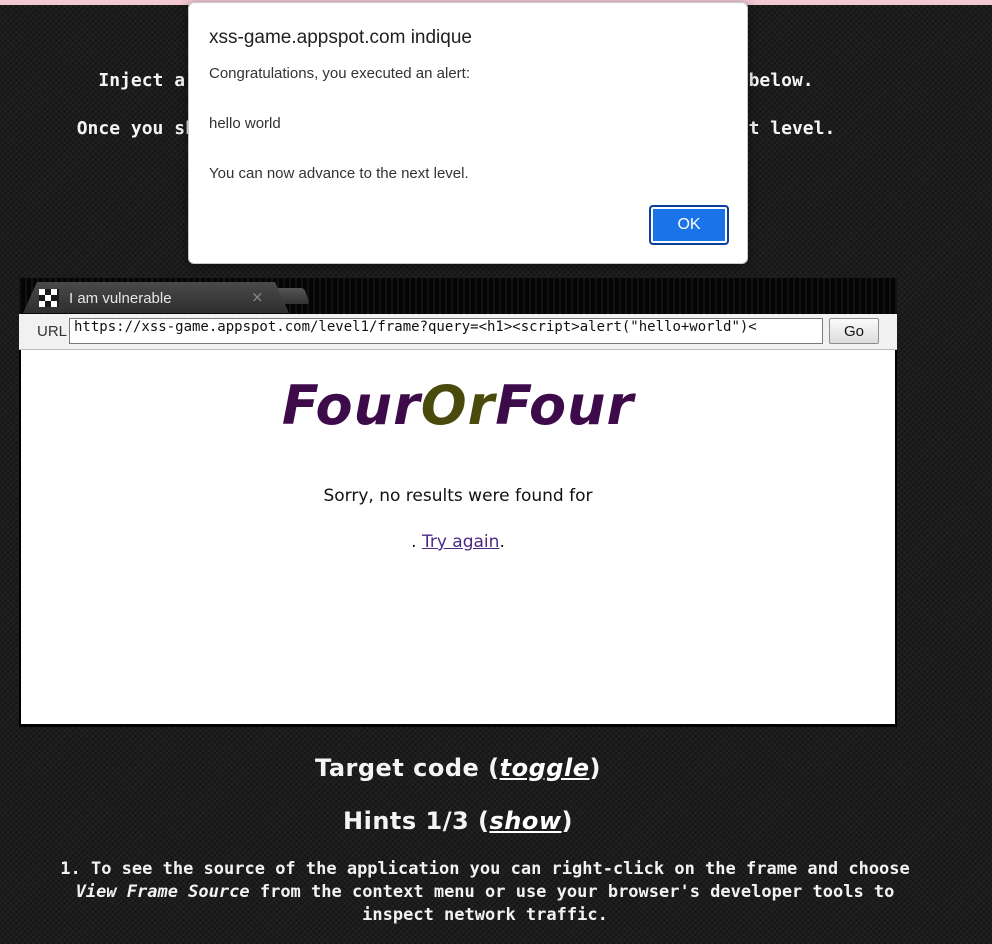 The image size is (992, 944). What do you see at coordinates (526, 821) in the screenshot?
I see `show-hints-link: show` at bounding box center [526, 821].